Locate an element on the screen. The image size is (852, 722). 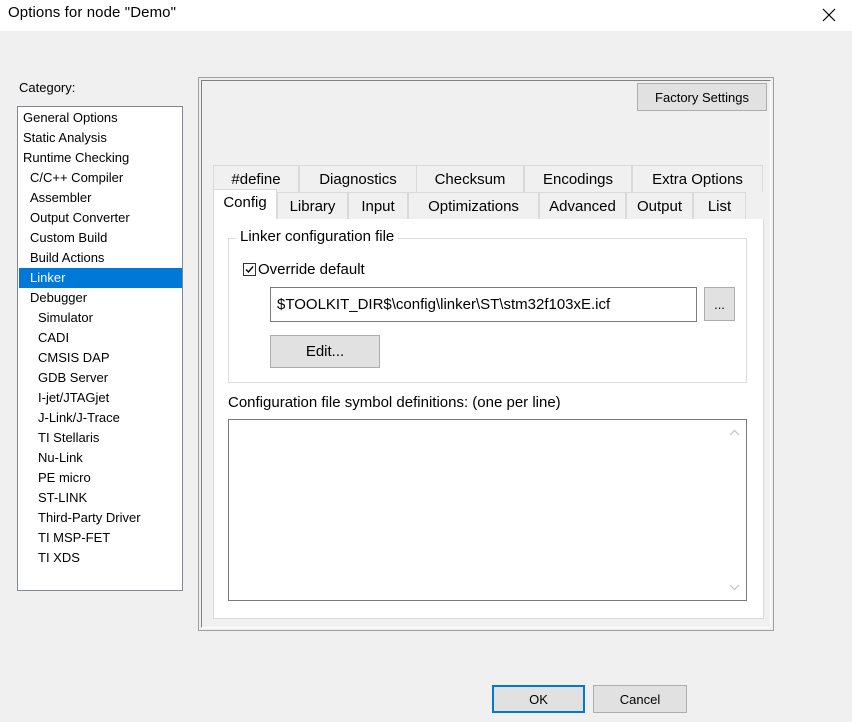
close-button is located at coordinates (829, 15).